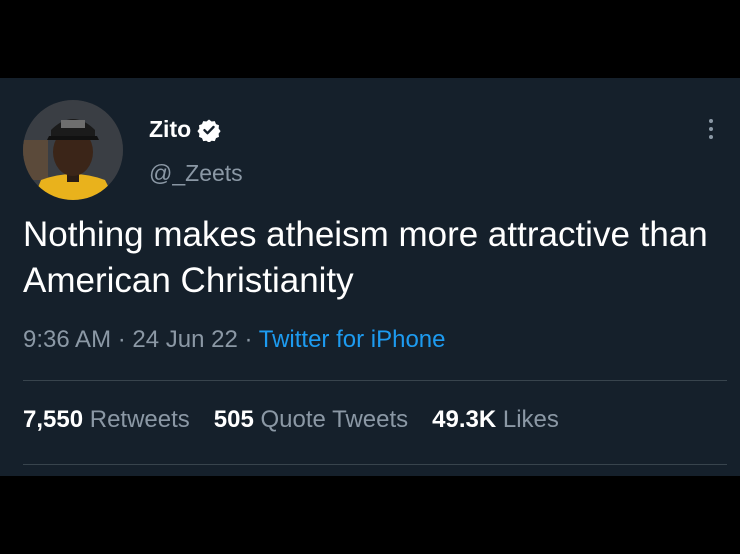 Image resolution: width=740 pixels, height=554 pixels. I want to click on retweets-label: Retweets, so click(139, 419).